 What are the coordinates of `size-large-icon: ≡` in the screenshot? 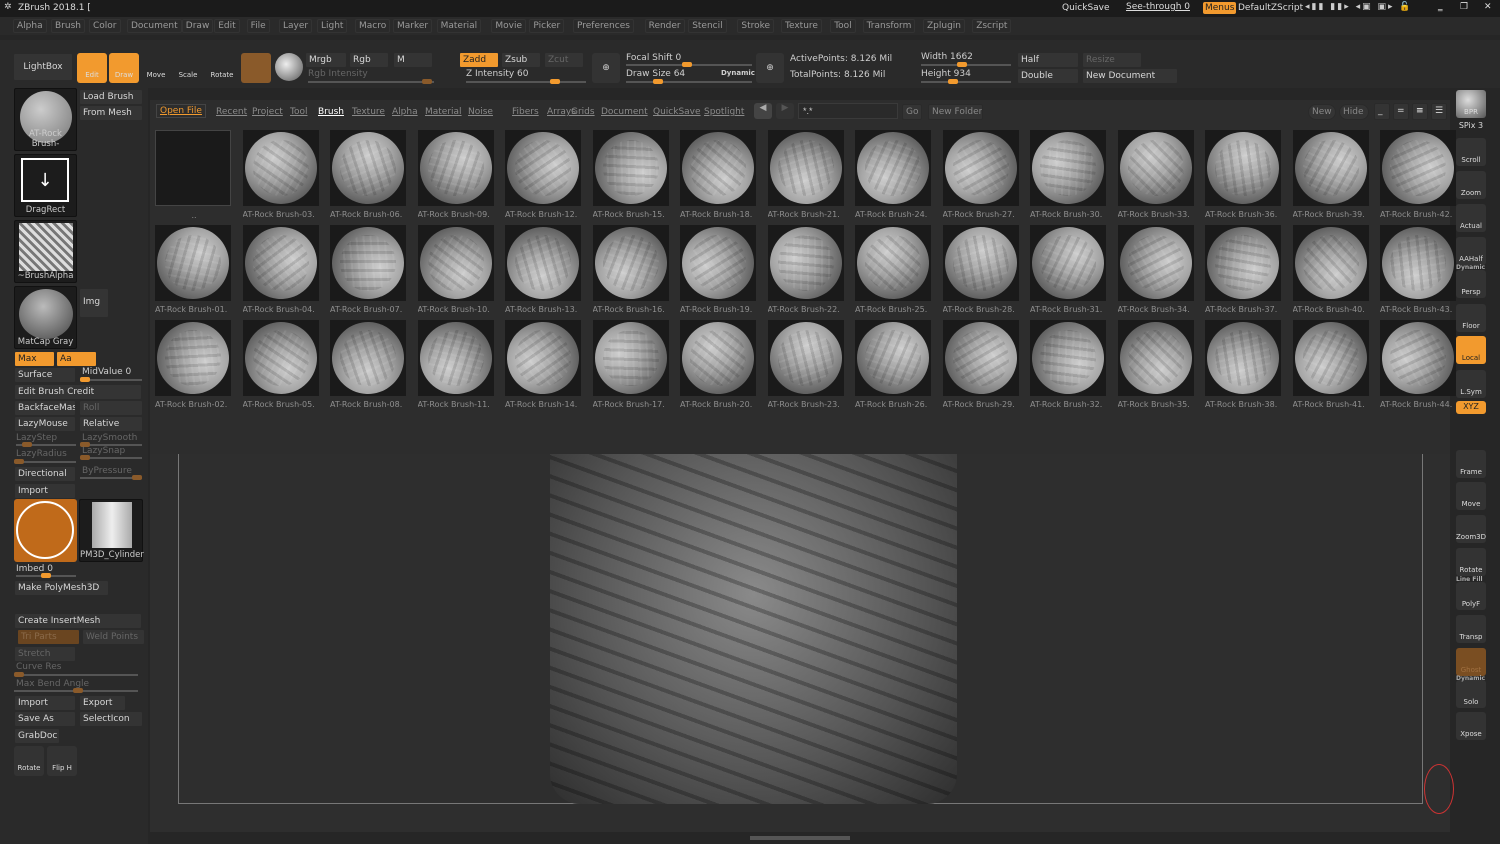 It's located at (1420, 111).